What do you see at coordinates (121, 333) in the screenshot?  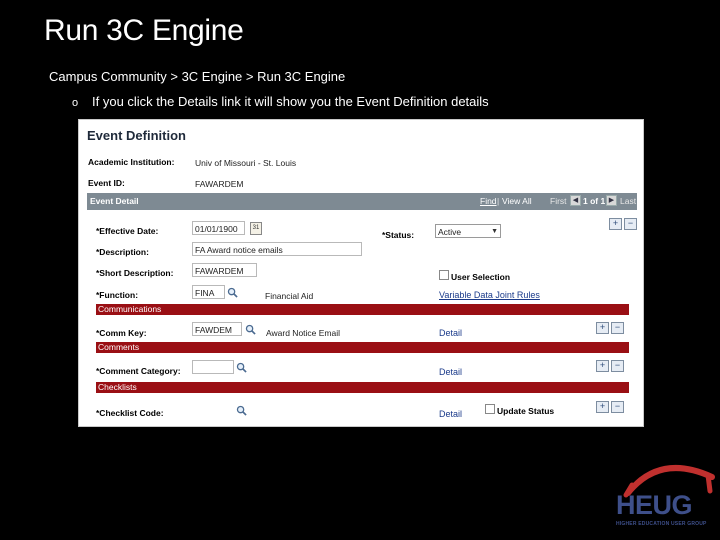 I see `comm-key-label: *Comm Key:` at bounding box center [121, 333].